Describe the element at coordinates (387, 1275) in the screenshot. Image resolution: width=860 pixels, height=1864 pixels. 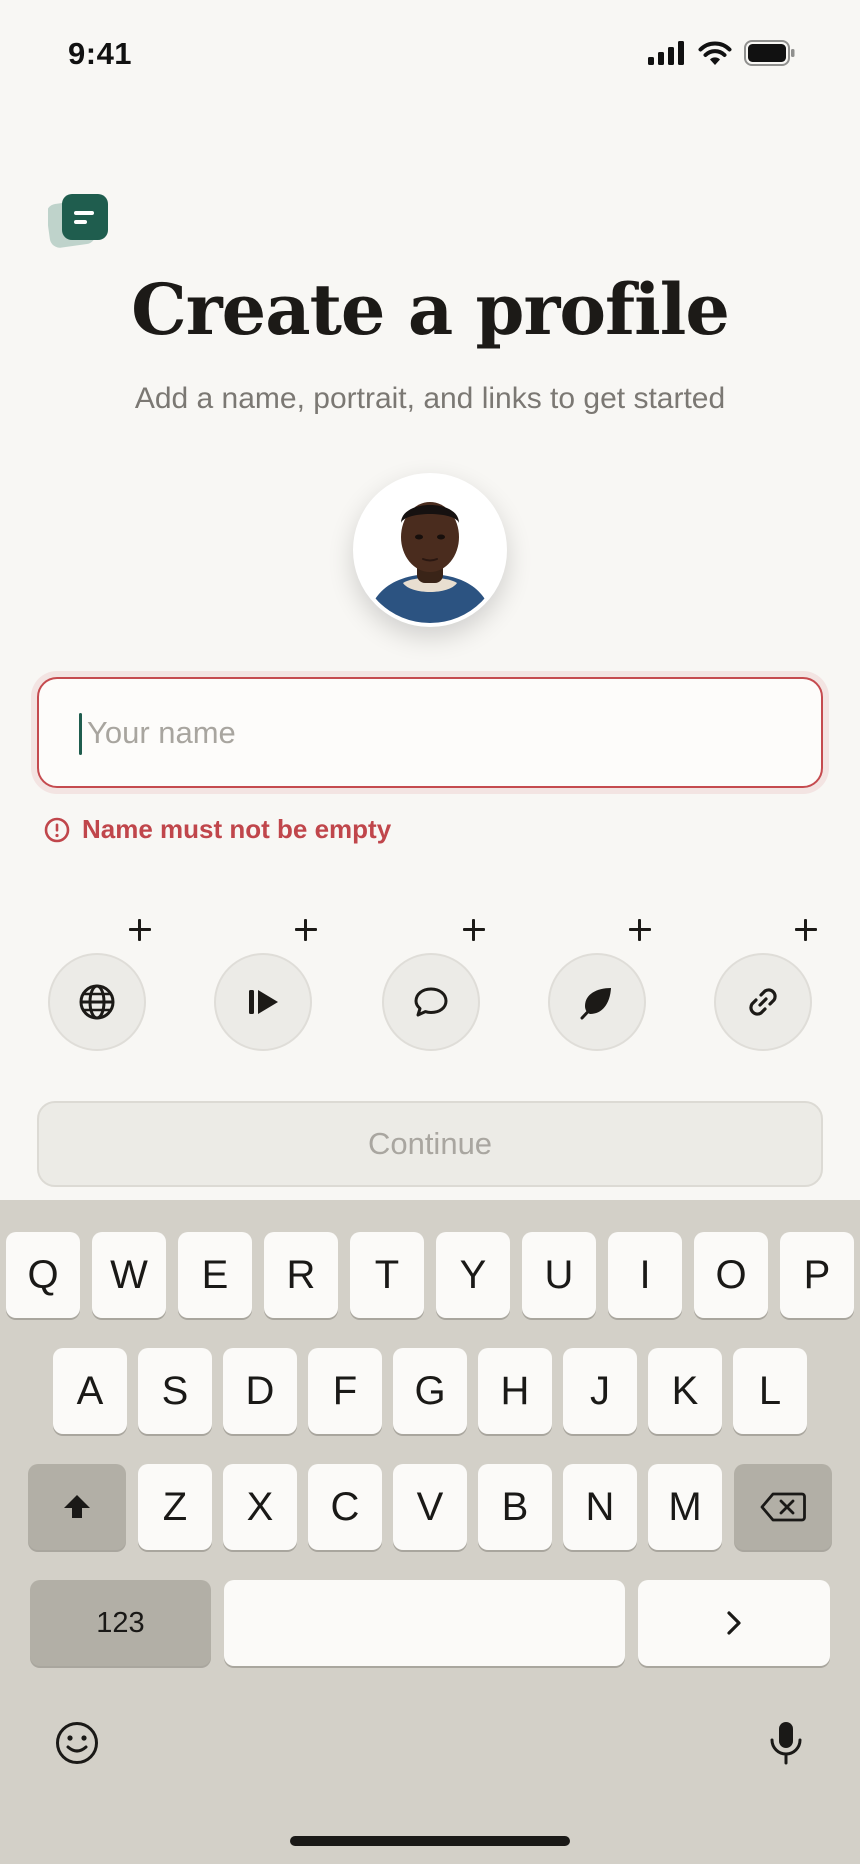
I see `key-t: T` at that location.